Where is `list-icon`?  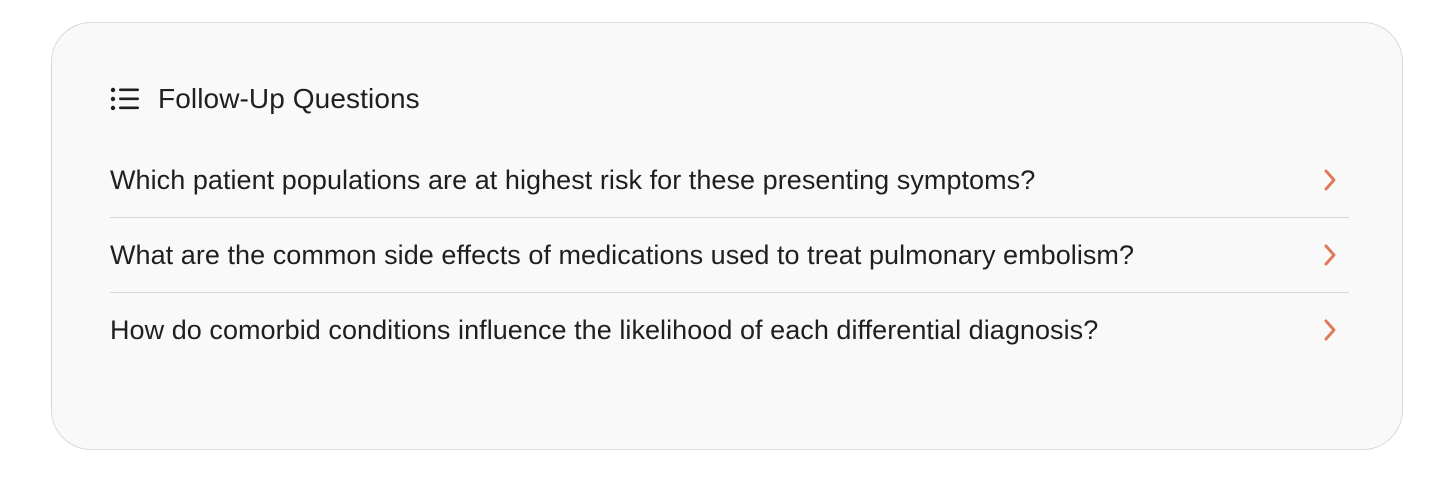 list-icon is located at coordinates (126, 99).